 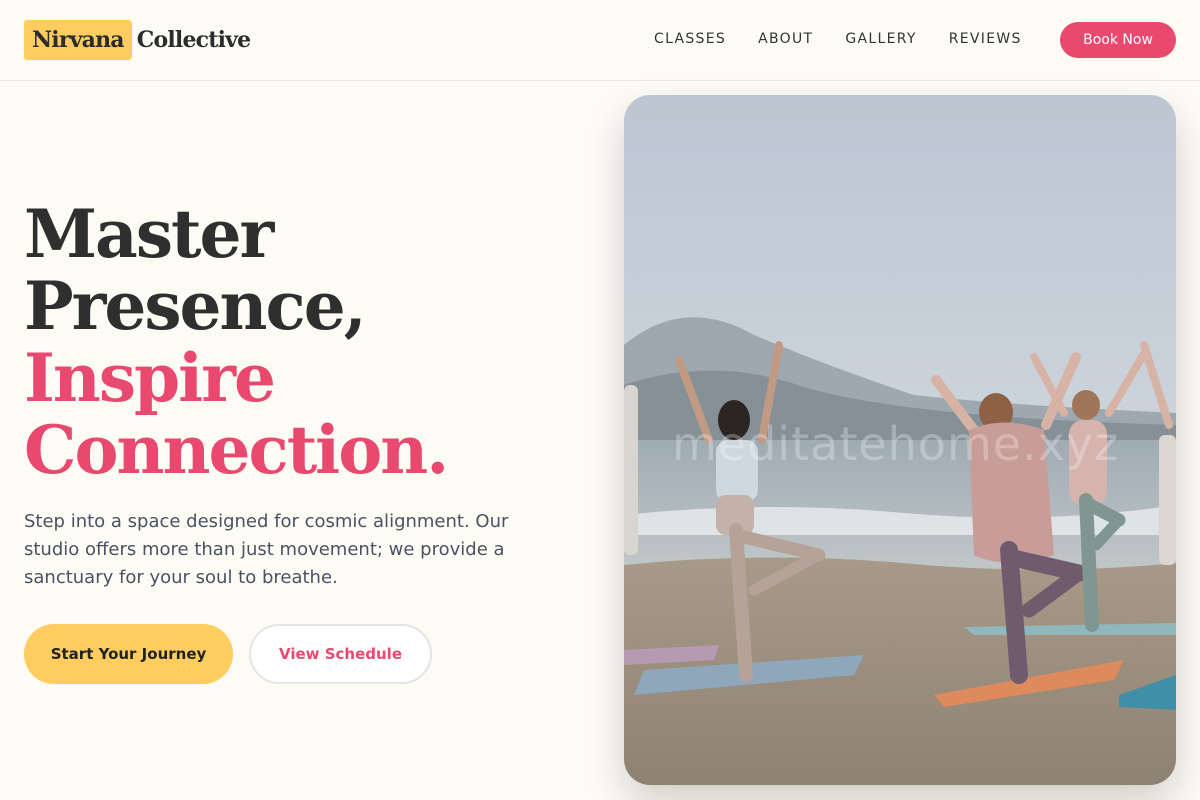 What do you see at coordinates (1118, 40) in the screenshot?
I see `book-now-button: Book Now` at bounding box center [1118, 40].